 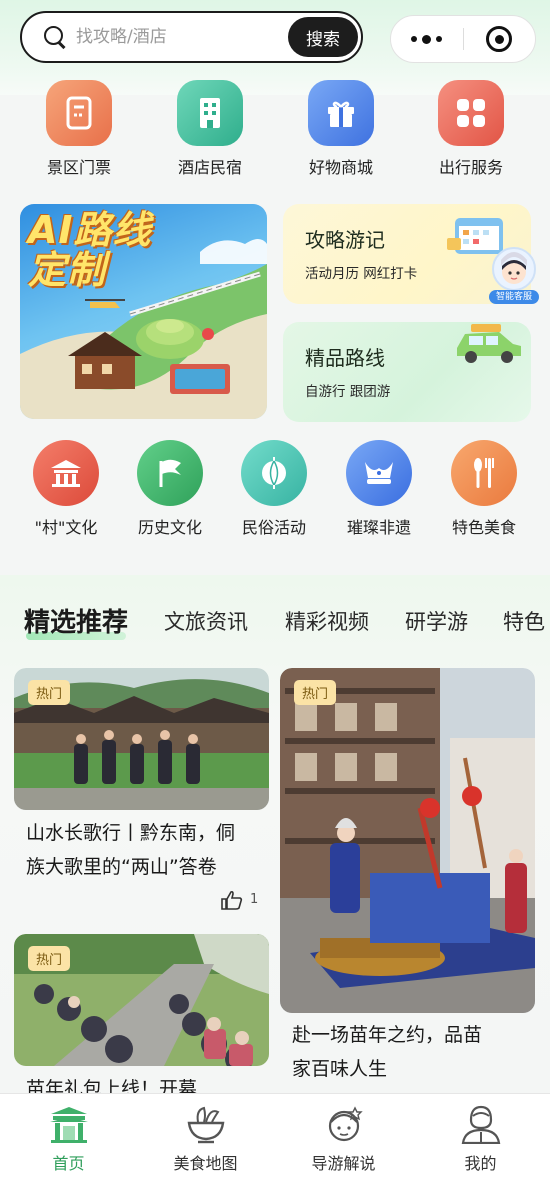 I want to click on tabbar-food-map: 美食地图, so click(x=205, y=1136).